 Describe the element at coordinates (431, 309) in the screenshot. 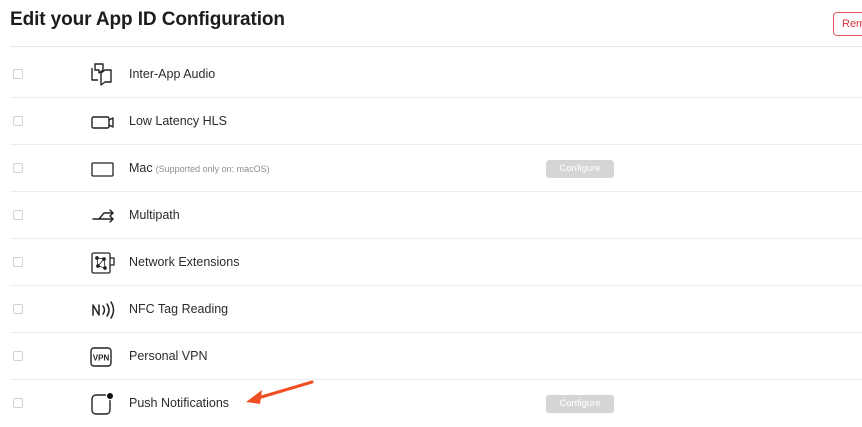

I see `capability-row-nfc-tag-reading: NFC Tag Reading` at that location.